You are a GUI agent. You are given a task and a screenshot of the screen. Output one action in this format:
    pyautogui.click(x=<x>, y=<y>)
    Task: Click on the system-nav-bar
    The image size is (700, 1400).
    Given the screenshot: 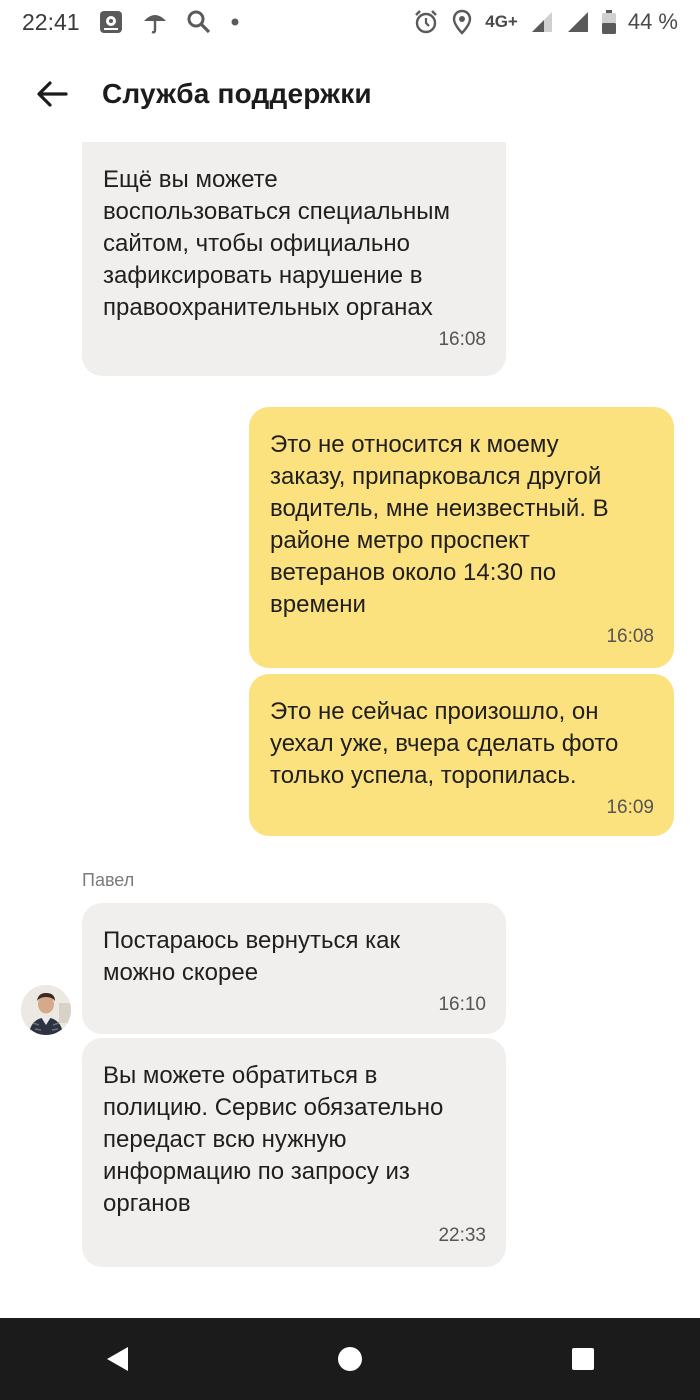 What is the action you would take?
    pyautogui.click(x=350, y=1359)
    